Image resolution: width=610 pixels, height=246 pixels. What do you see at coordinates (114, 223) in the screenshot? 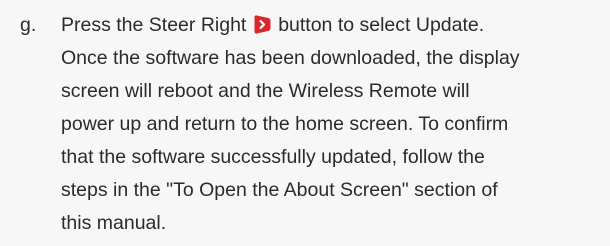
I see `step-line-7: this manual.` at bounding box center [114, 223].